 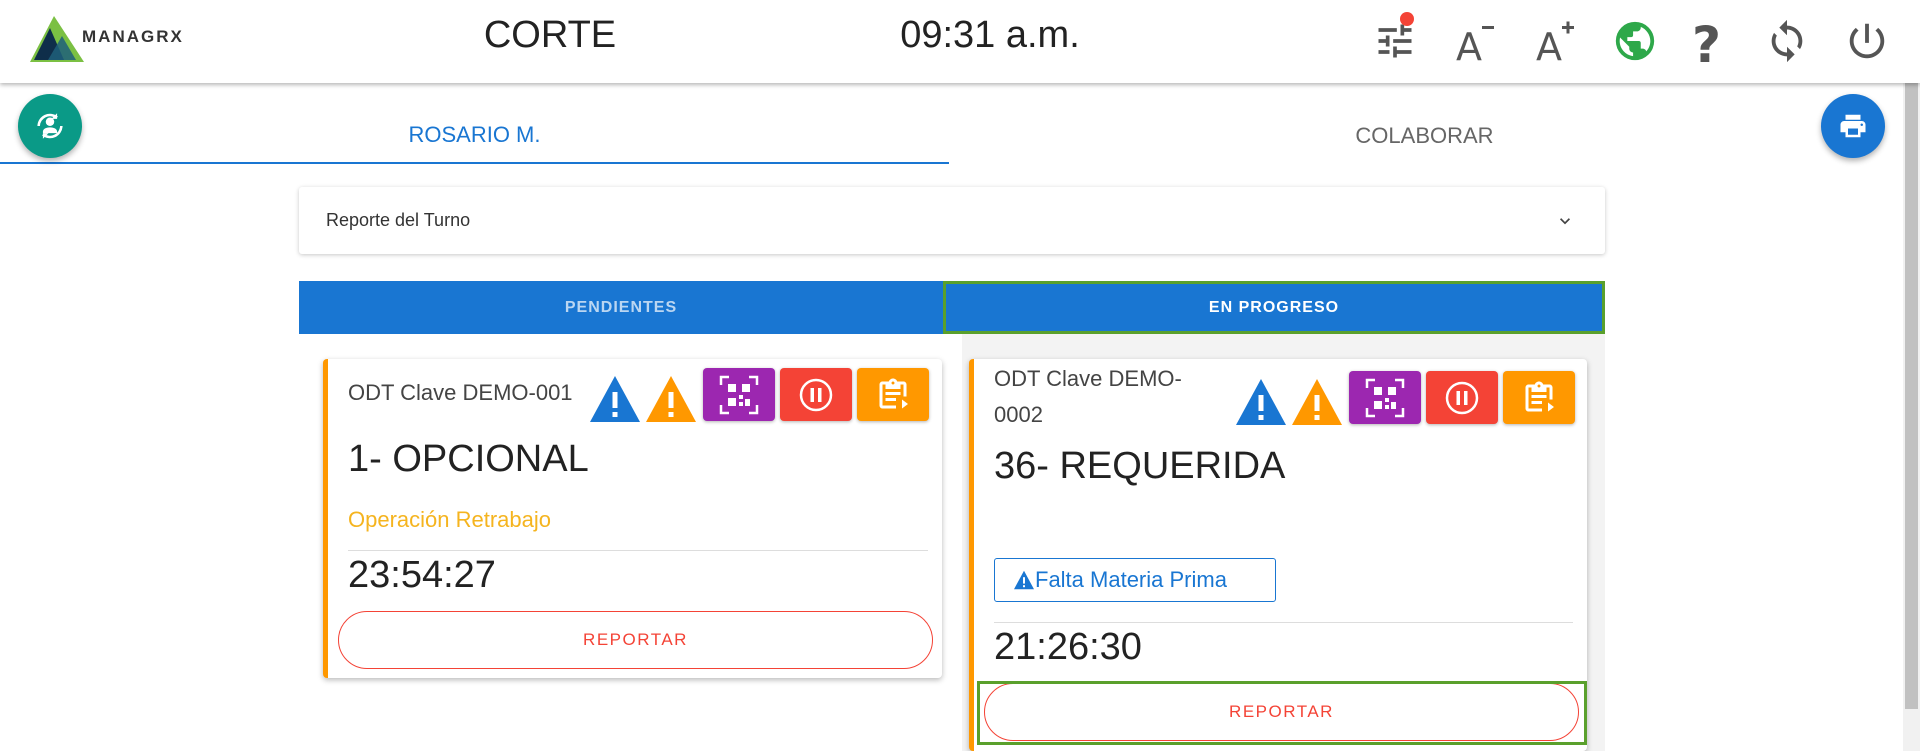 I want to click on logo-text: MANAGRX, so click(x=133, y=36).